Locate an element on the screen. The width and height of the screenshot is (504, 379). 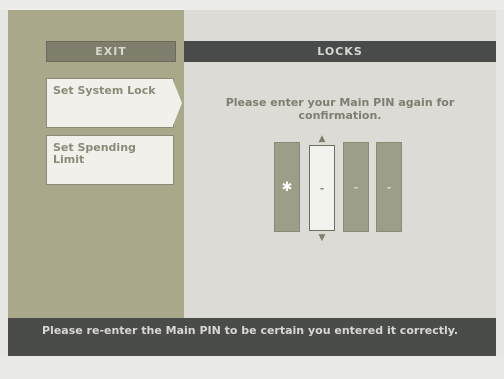
exit-button: EXIT is located at coordinates (111, 51).